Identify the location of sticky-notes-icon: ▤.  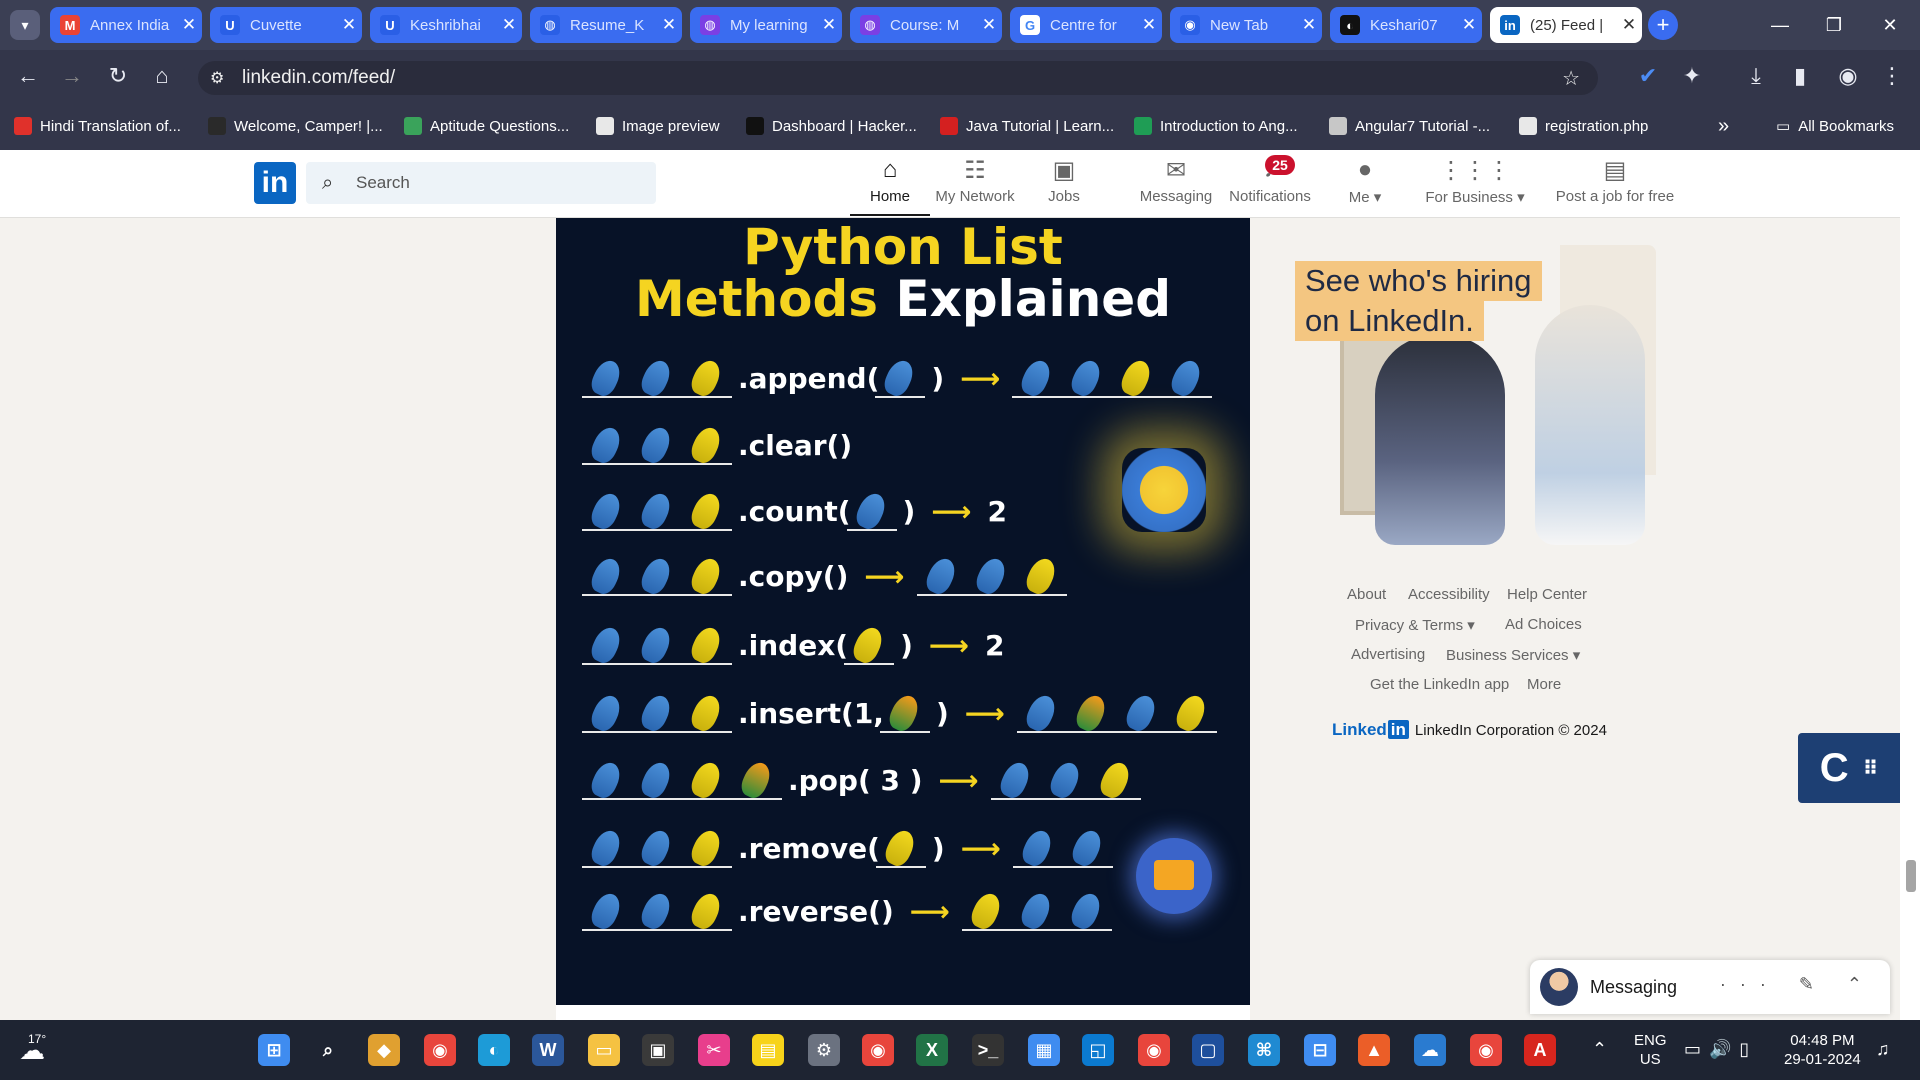
(768, 1050).